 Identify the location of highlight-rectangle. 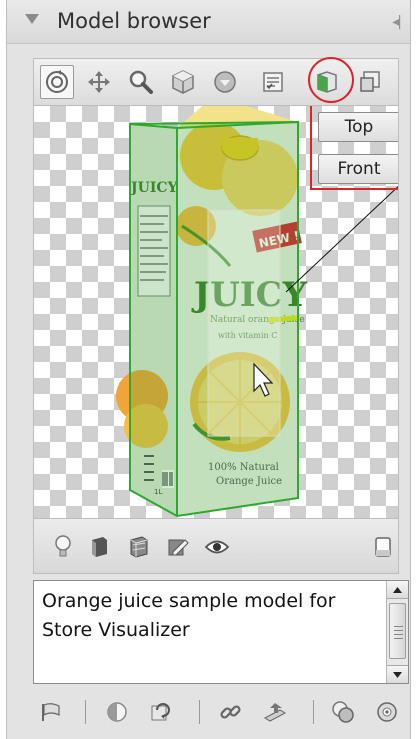
(354, 148).